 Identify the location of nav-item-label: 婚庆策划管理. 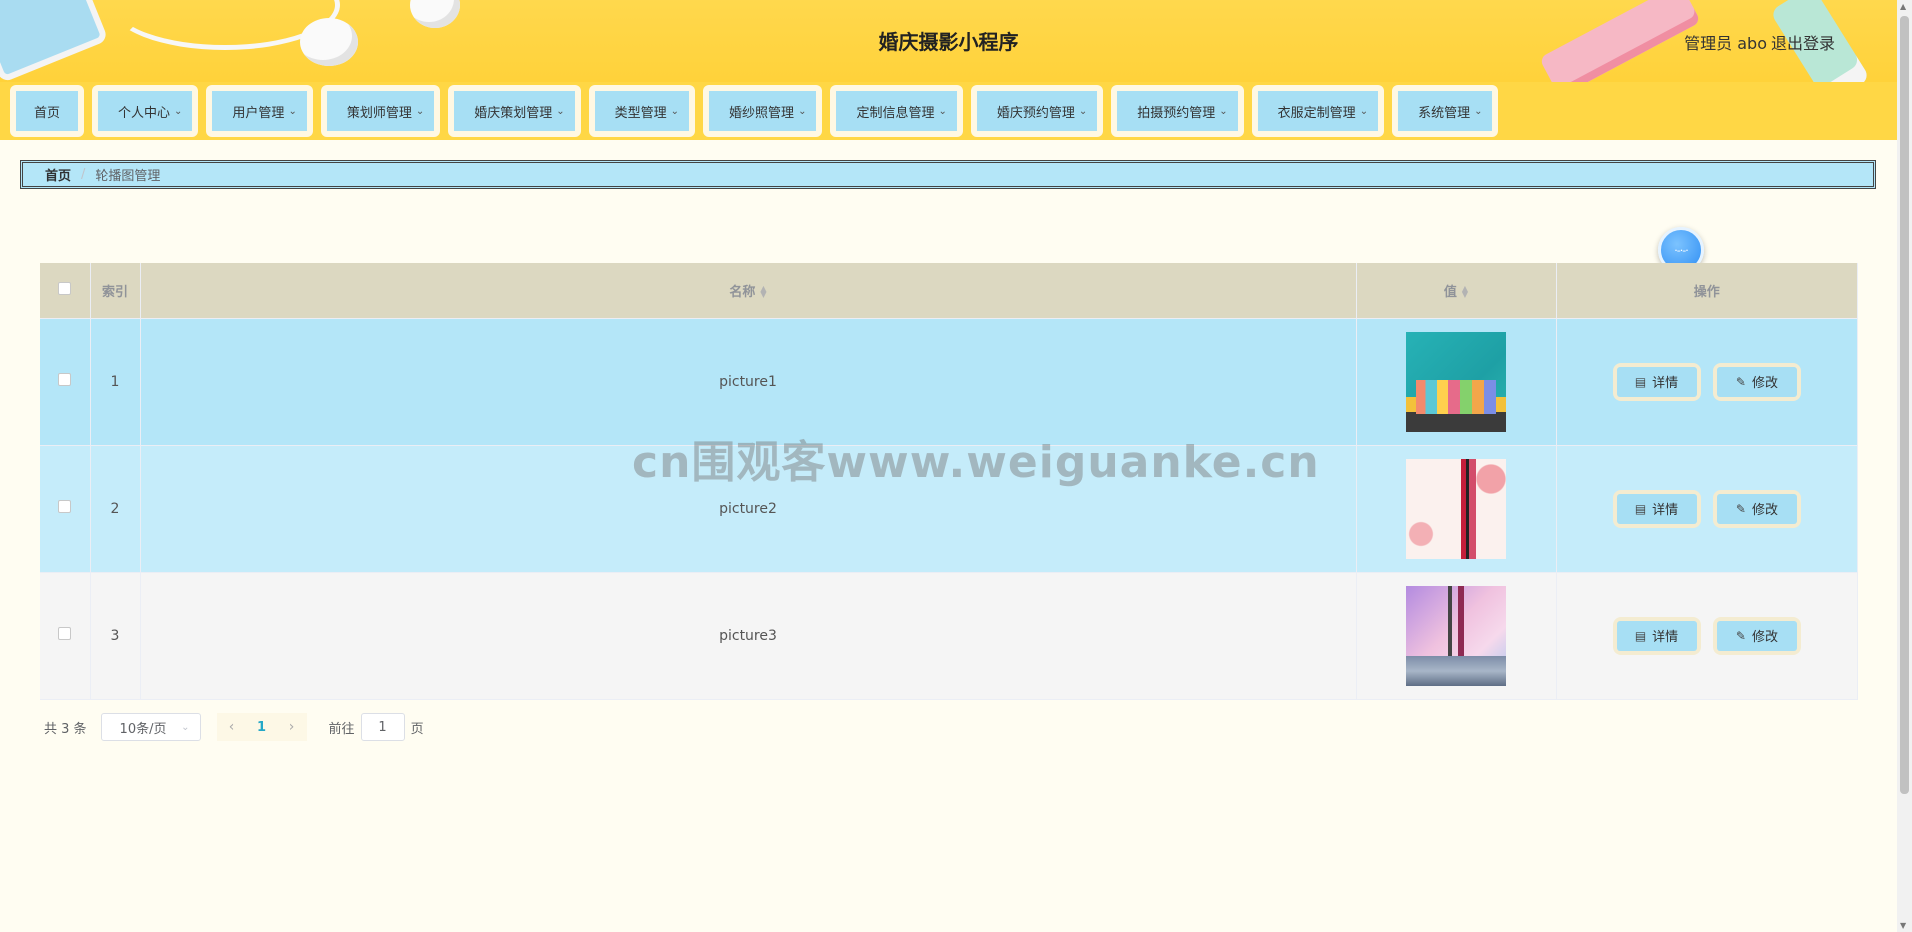
(513, 113).